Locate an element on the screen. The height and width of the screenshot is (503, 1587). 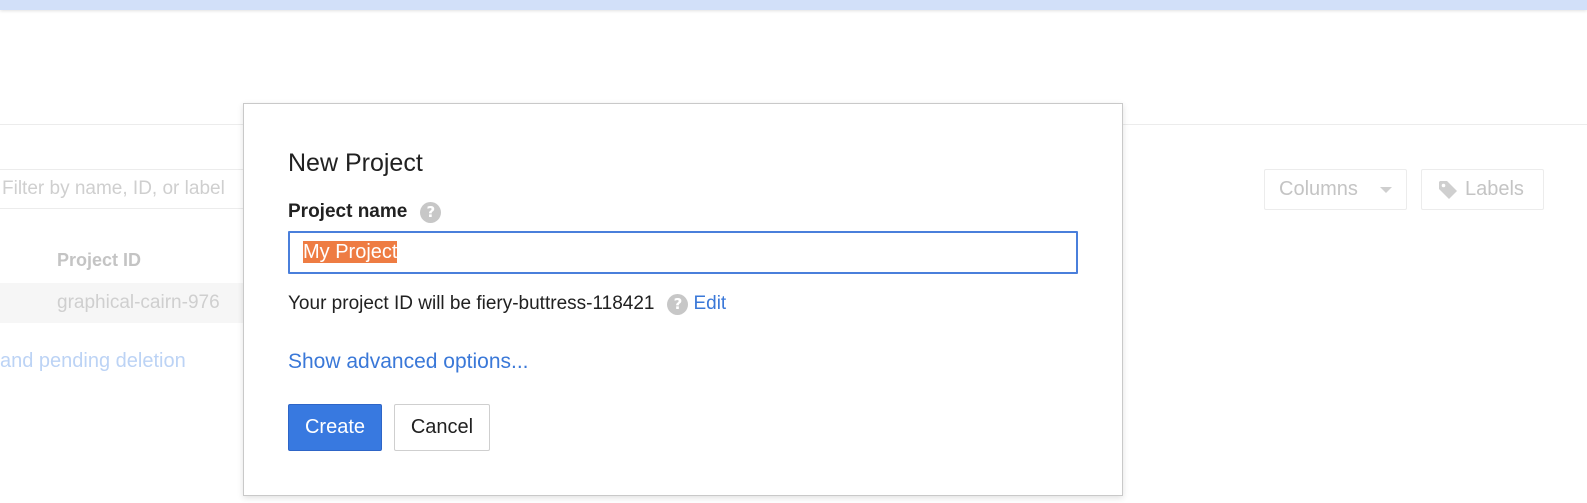
columns-button-label: Columns is located at coordinates (1318, 189).